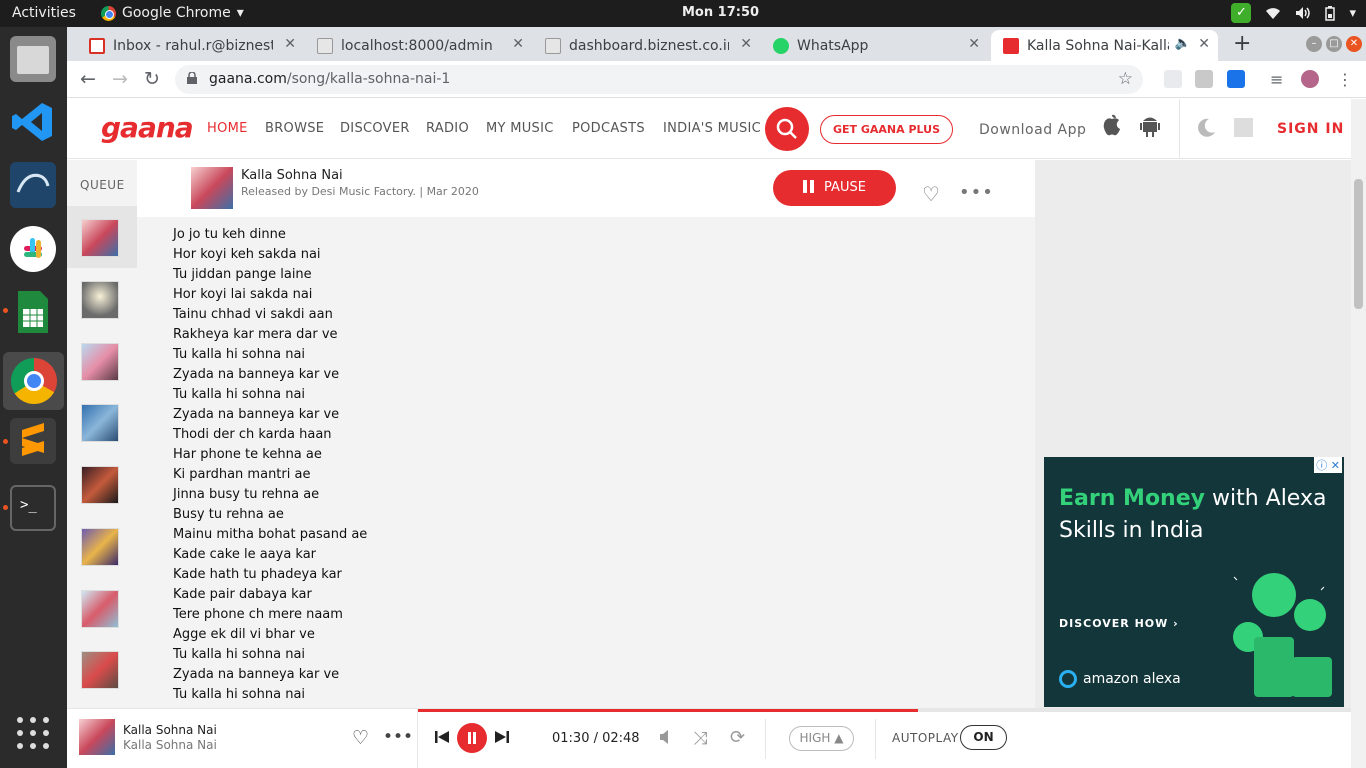  I want to click on media-controls-icon: ≡, so click(1279, 79).